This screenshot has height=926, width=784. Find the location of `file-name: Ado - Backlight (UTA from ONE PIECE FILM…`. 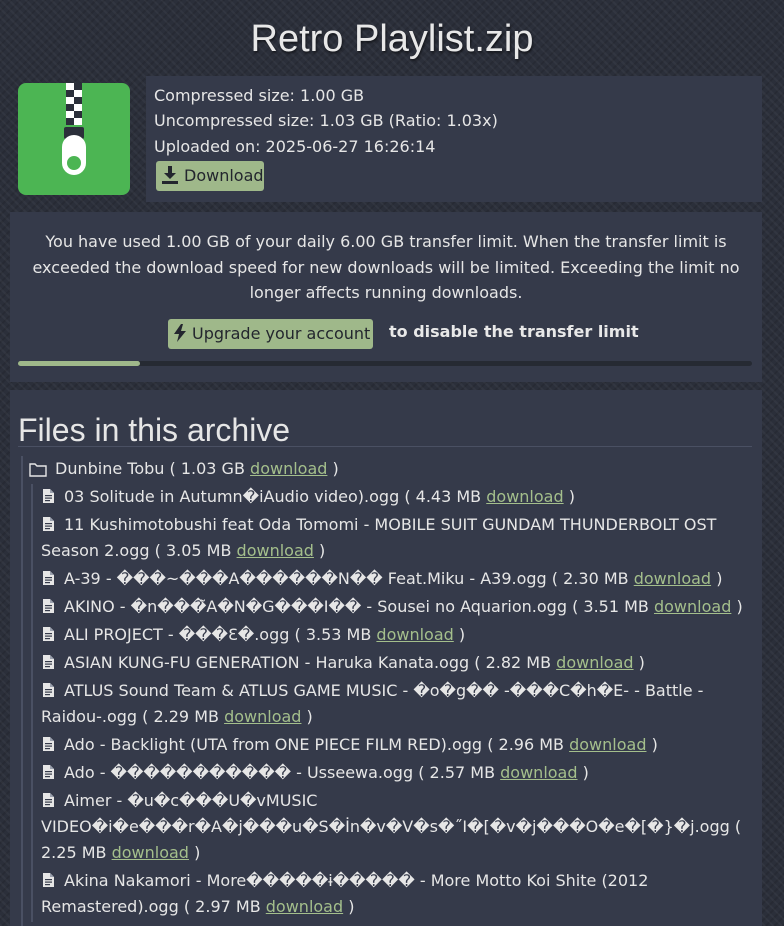

file-name: Ado - Backlight (UTA from ONE PIECE FILM… is located at coordinates (273, 744).